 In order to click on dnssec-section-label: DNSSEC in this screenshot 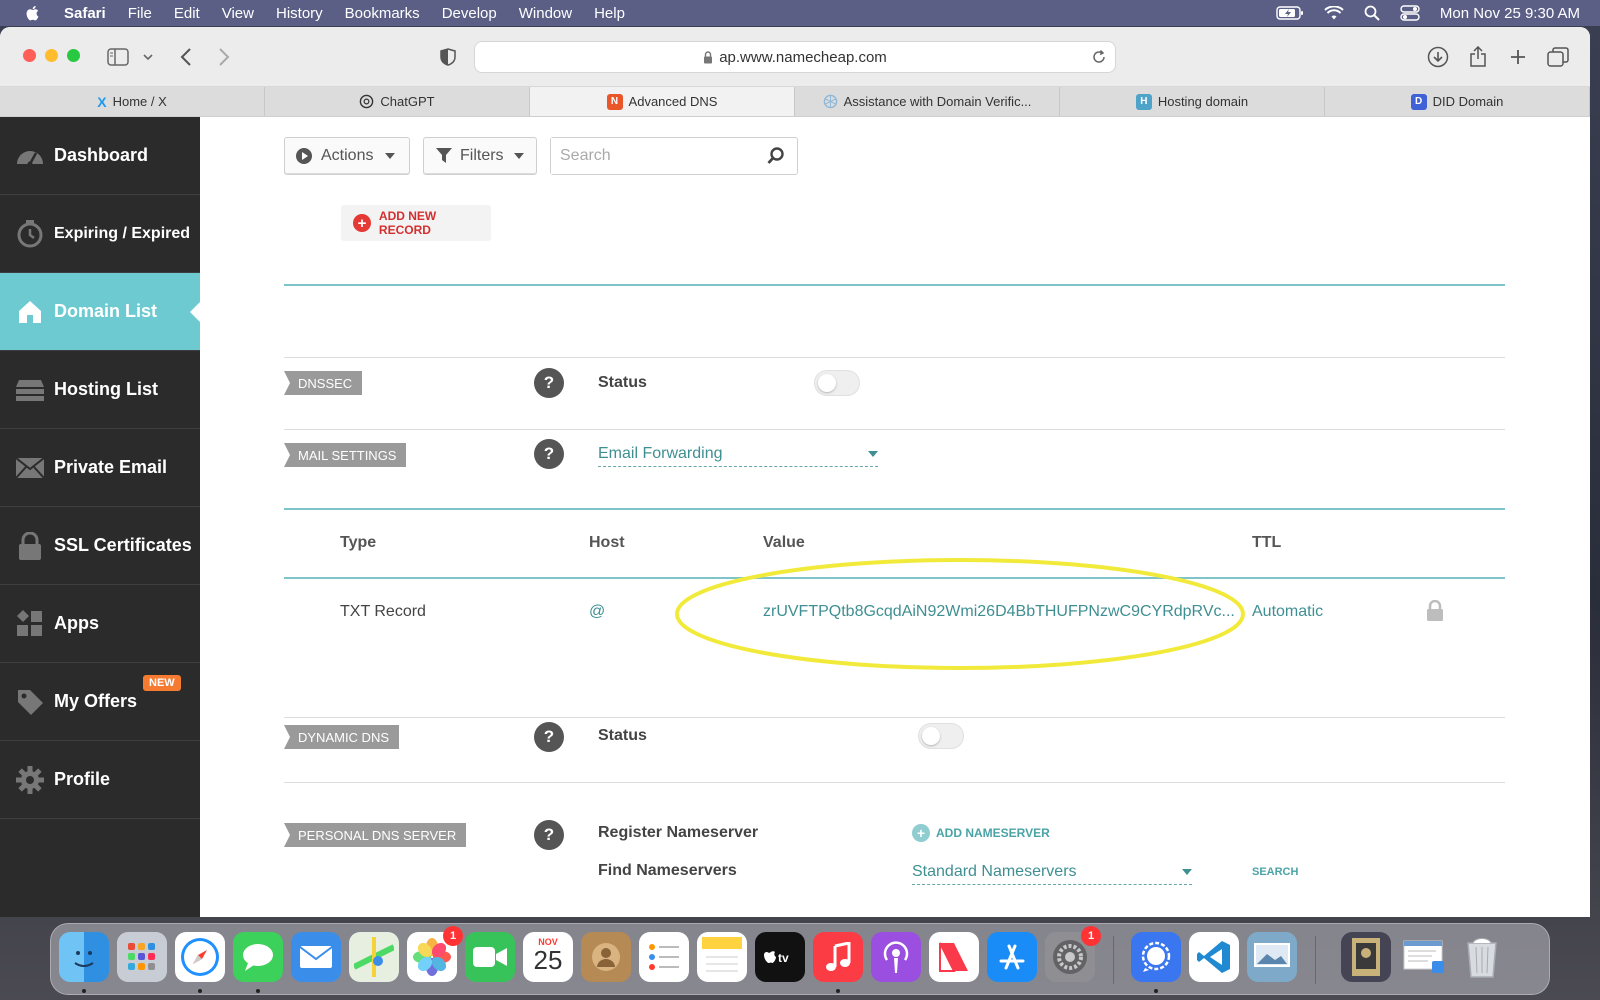, I will do `click(323, 383)`.